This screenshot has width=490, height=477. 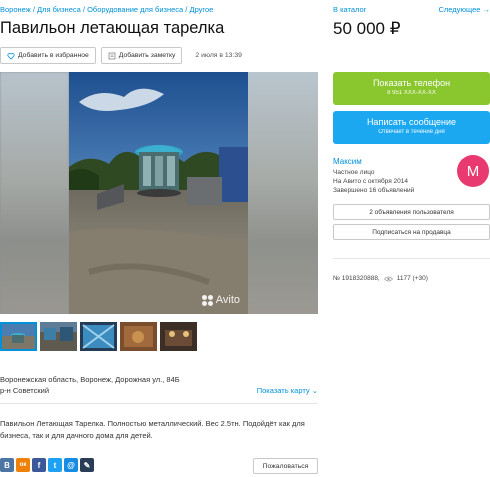 I want to click on subscribe-button: Подписаться на продавца, so click(x=411, y=232).